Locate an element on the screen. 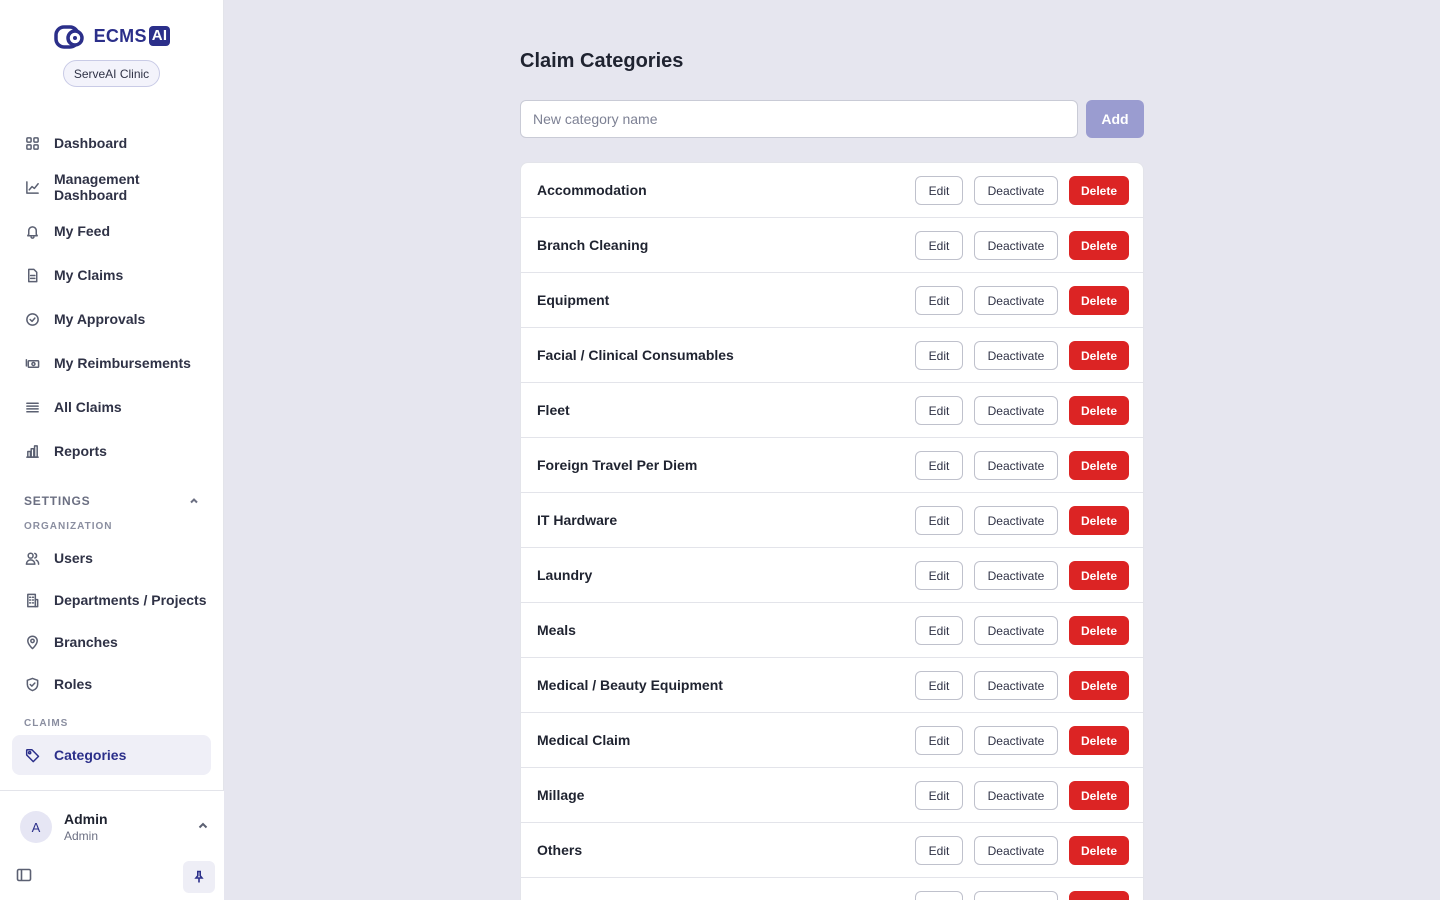  brand-logo: ECMS AI is located at coordinates (112, 36).